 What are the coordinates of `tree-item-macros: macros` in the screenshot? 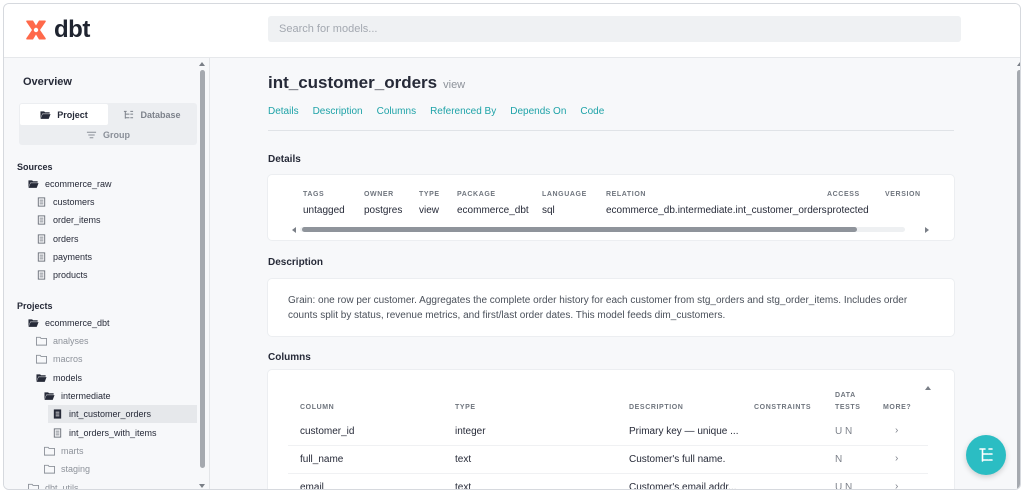 It's located at (59, 359).